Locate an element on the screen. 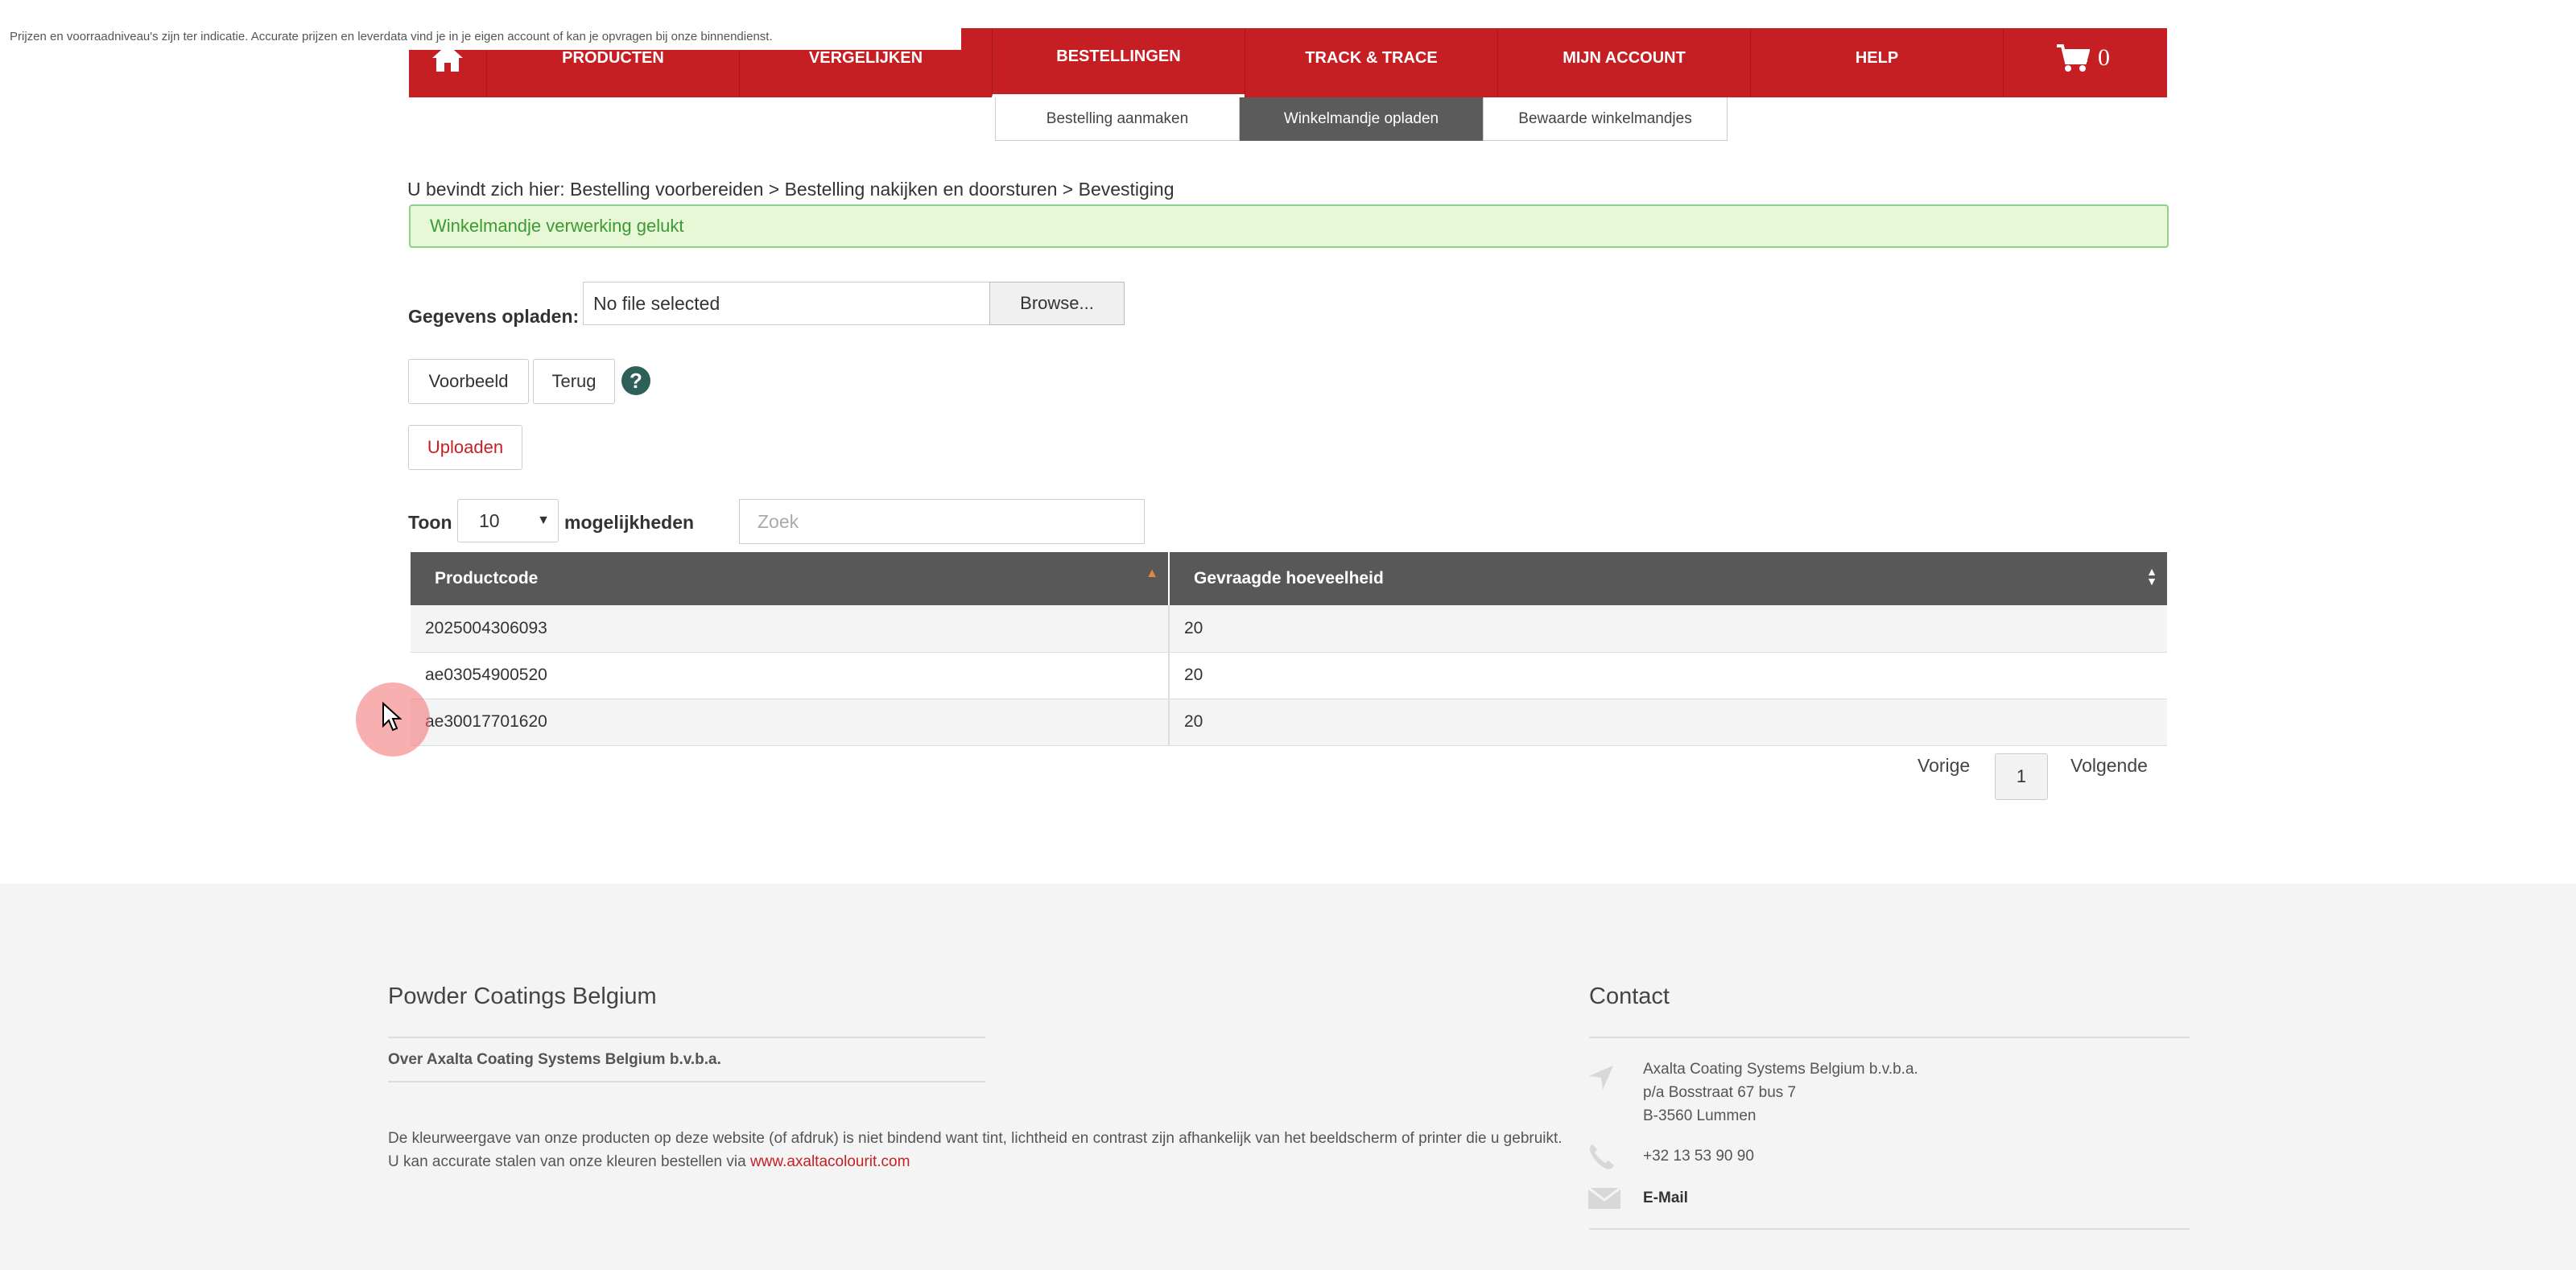  column-header-label: Gevraagde hoeveelheid is located at coordinates (1289, 578).